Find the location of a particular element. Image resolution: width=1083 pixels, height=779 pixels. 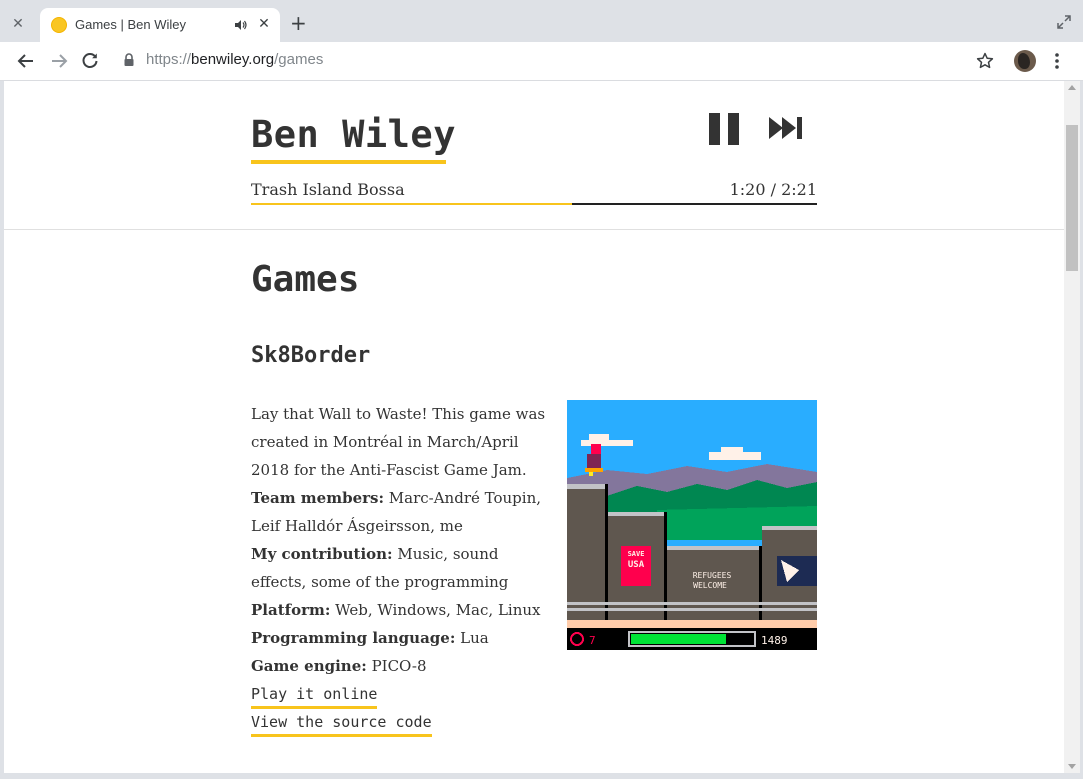

site-title-link: Ben Wiley is located at coordinates (353, 135).